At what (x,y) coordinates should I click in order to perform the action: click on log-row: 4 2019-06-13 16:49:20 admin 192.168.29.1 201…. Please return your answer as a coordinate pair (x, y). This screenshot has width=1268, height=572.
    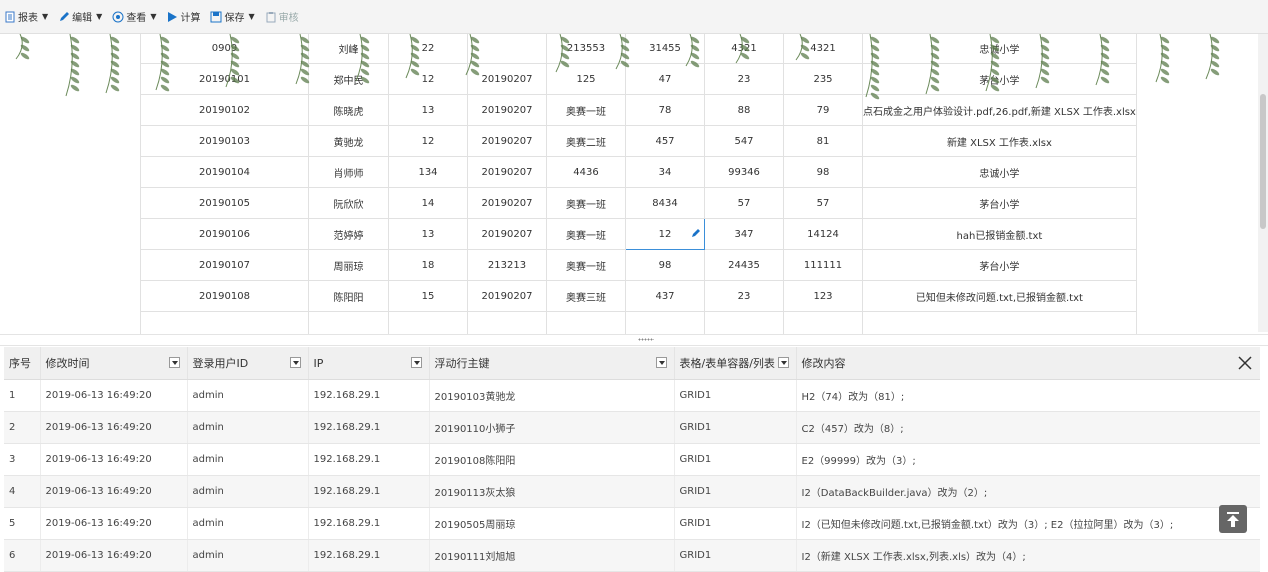
    Looking at the image, I should click on (632, 491).